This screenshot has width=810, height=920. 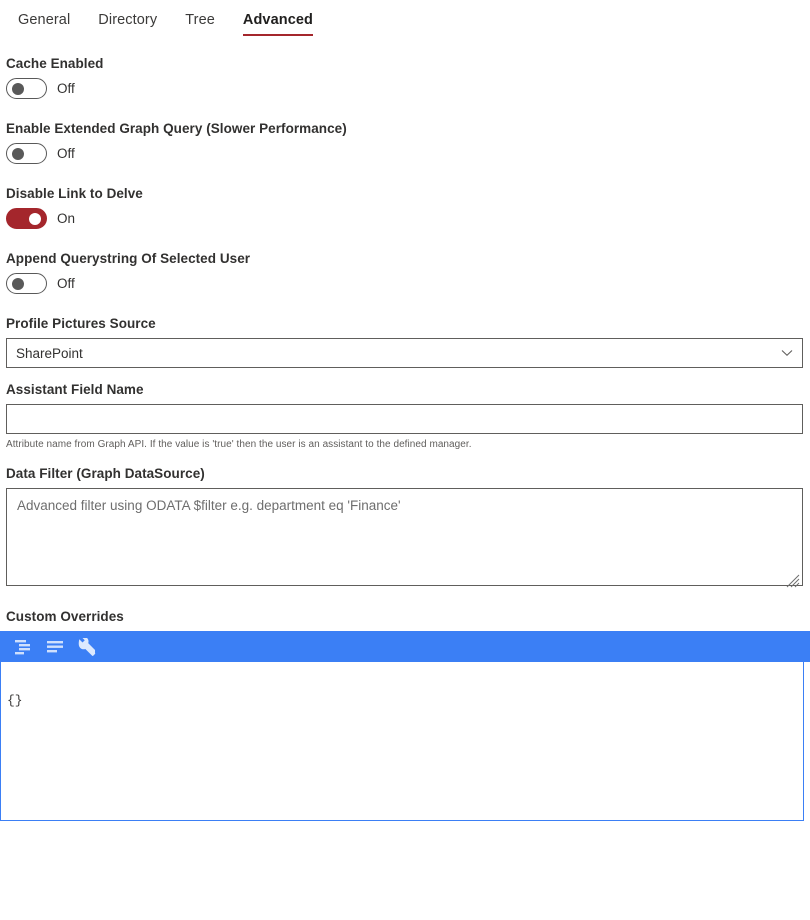 I want to click on tab-directory: Directory, so click(x=127, y=22).